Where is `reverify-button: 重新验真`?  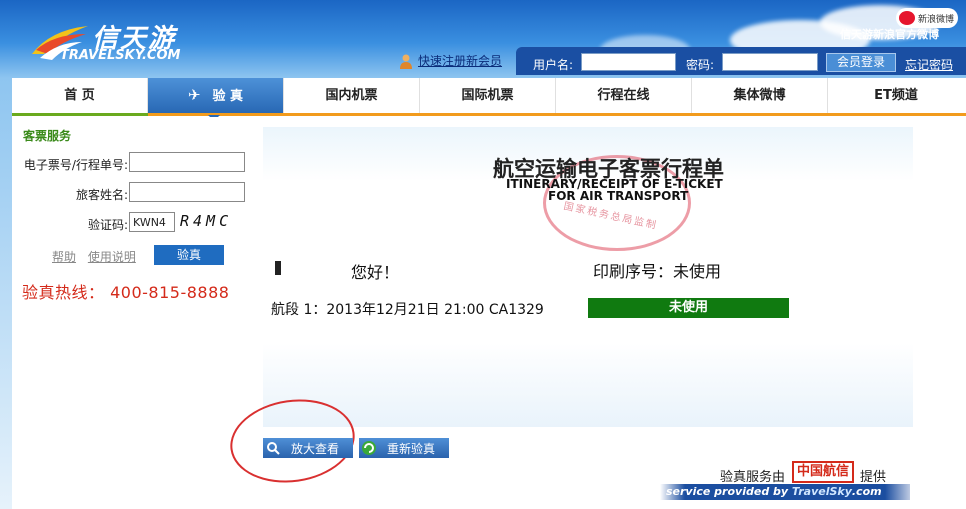
reverify-button: 重新验真 is located at coordinates (404, 448).